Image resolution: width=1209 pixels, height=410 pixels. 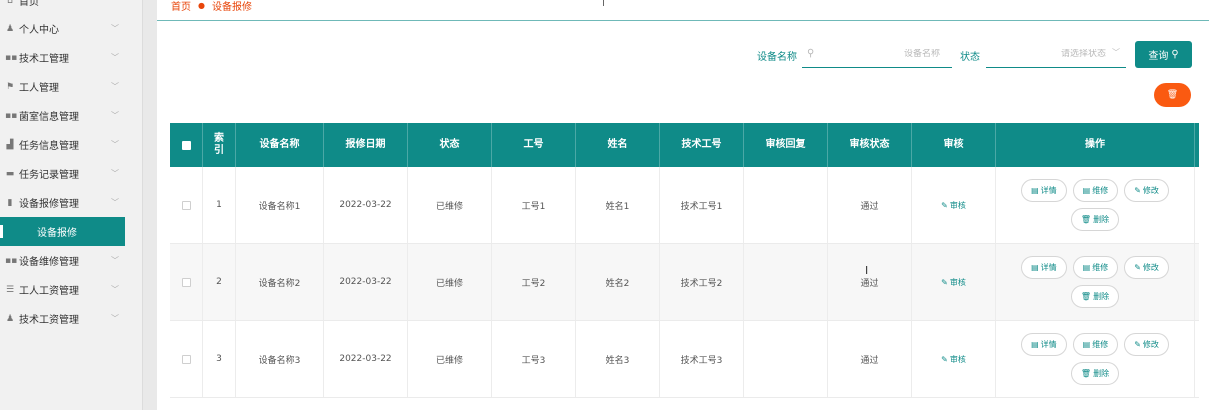 What do you see at coordinates (39, 88) in the screenshot?
I see `sidebar-item-label: 工人管理` at bounding box center [39, 88].